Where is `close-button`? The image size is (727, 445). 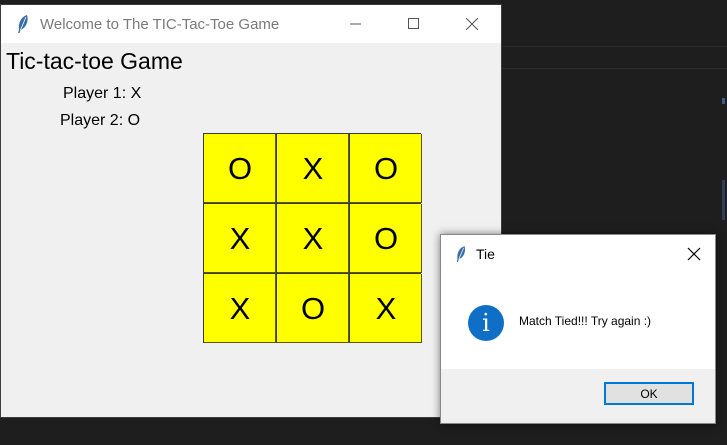
close-button is located at coordinates (472, 24).